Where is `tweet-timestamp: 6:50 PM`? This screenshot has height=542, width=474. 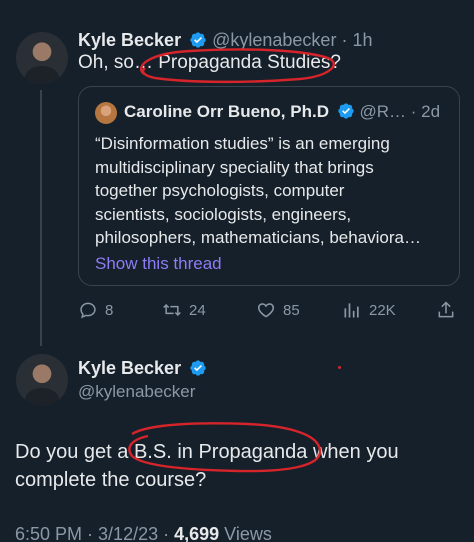 tweet-timestamp: 6:50 PM is located at coordinates (48, 533).